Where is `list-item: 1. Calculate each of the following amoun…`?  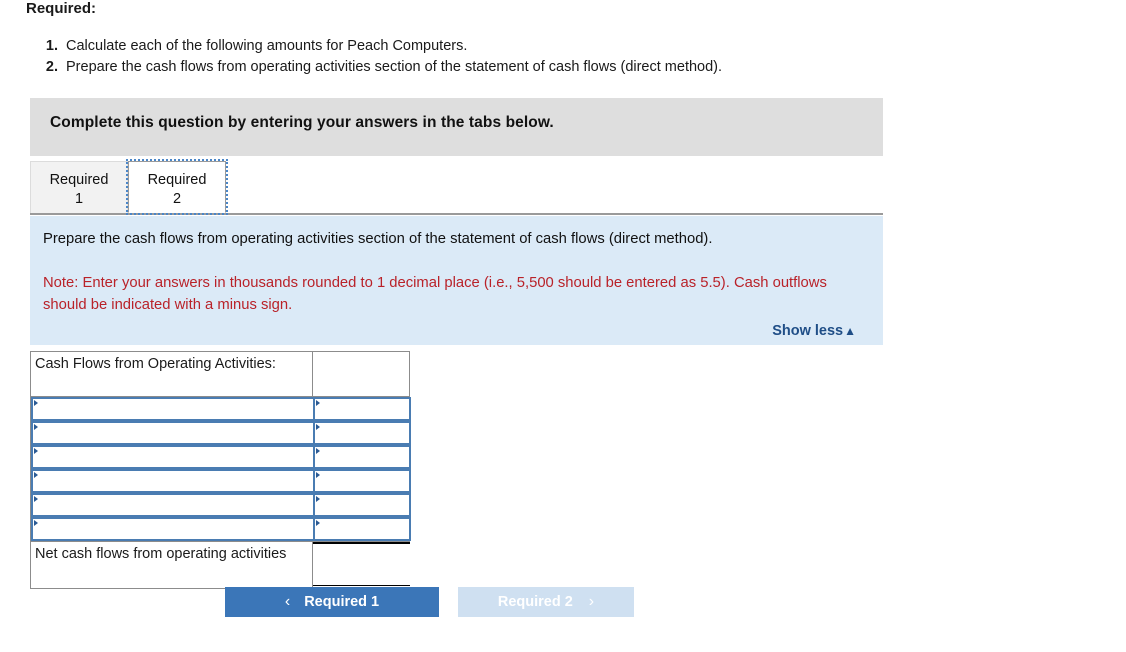
list-item: 1. Calculate each of the following amoun… is located at coordinates (464, 46).